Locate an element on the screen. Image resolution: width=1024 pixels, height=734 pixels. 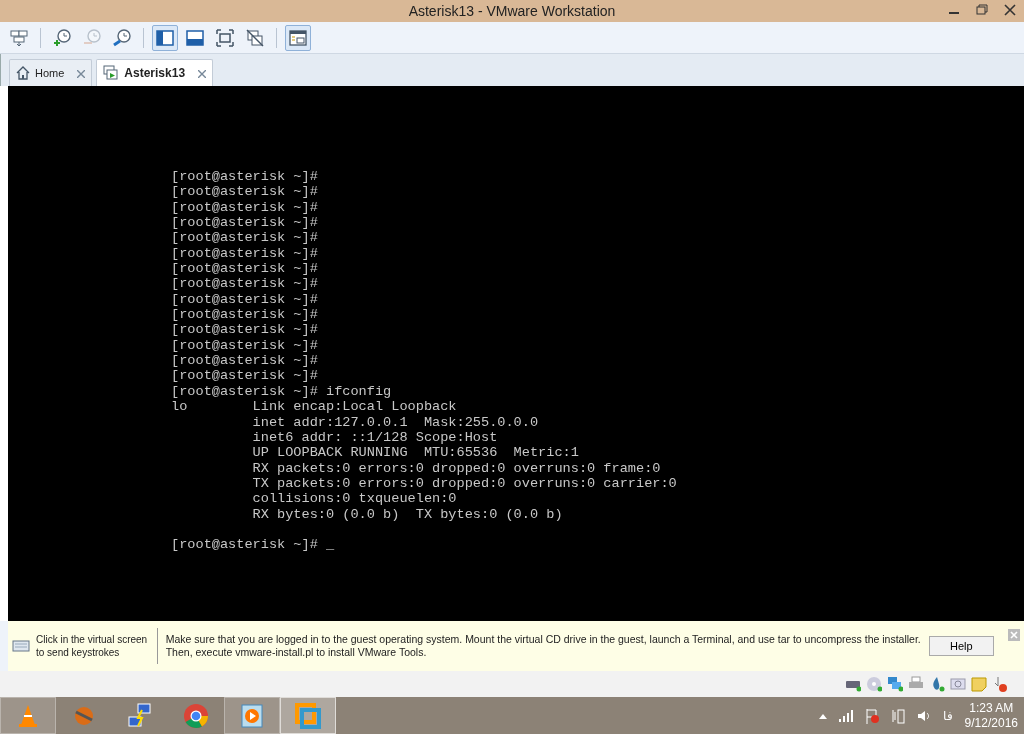
browser-icon is located at coordinates (196, 715).